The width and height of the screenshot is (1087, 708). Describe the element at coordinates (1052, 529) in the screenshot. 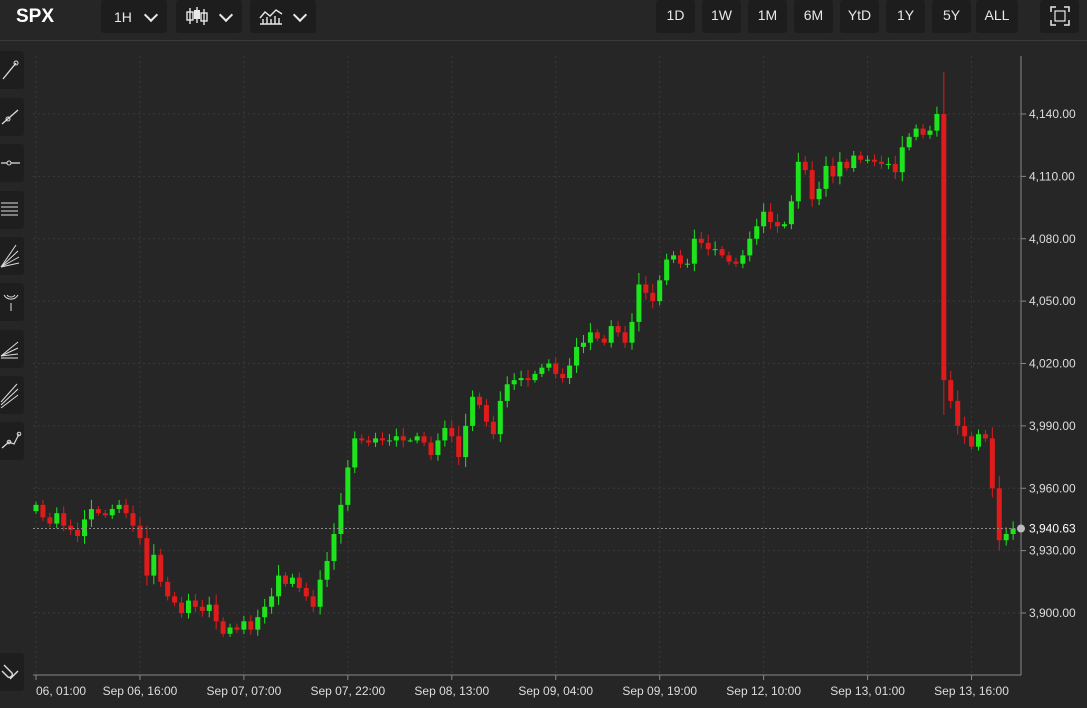

I see `last-price-label: 3,940.63` at that location.